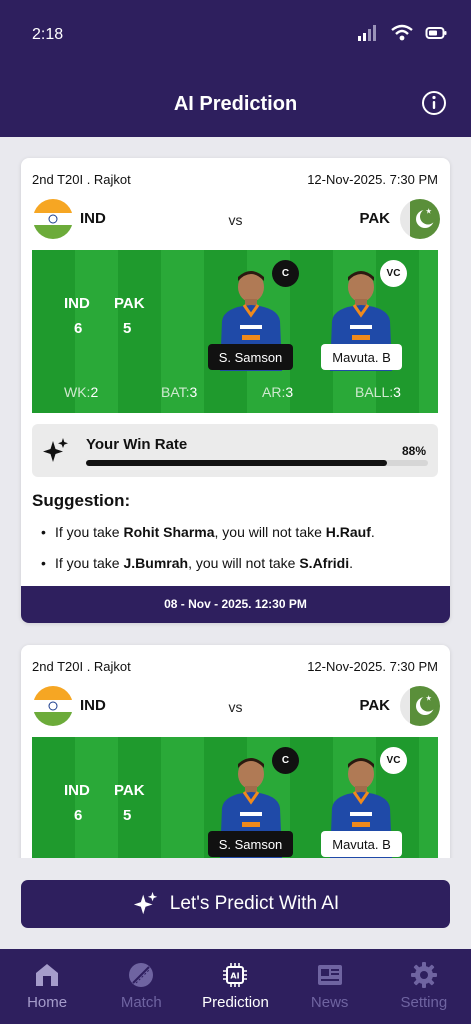  Describe the element at coordinates (137, 444) in the screenshot. I see `win-rate-label: Your Win Rate` at that location.